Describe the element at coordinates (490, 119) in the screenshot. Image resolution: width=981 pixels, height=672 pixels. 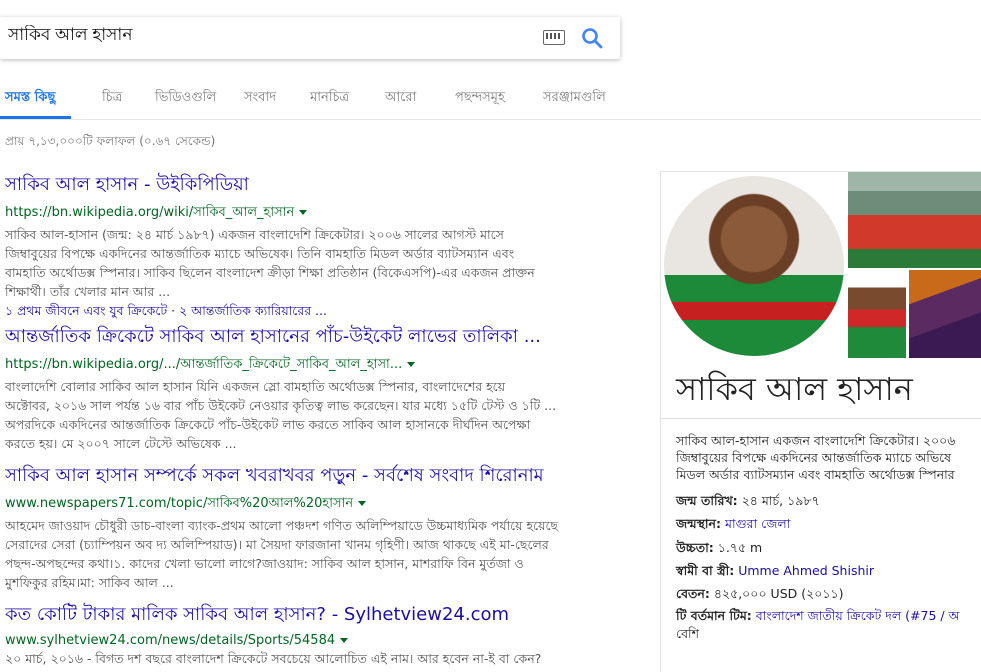
I see `tabs-divider` at that location.